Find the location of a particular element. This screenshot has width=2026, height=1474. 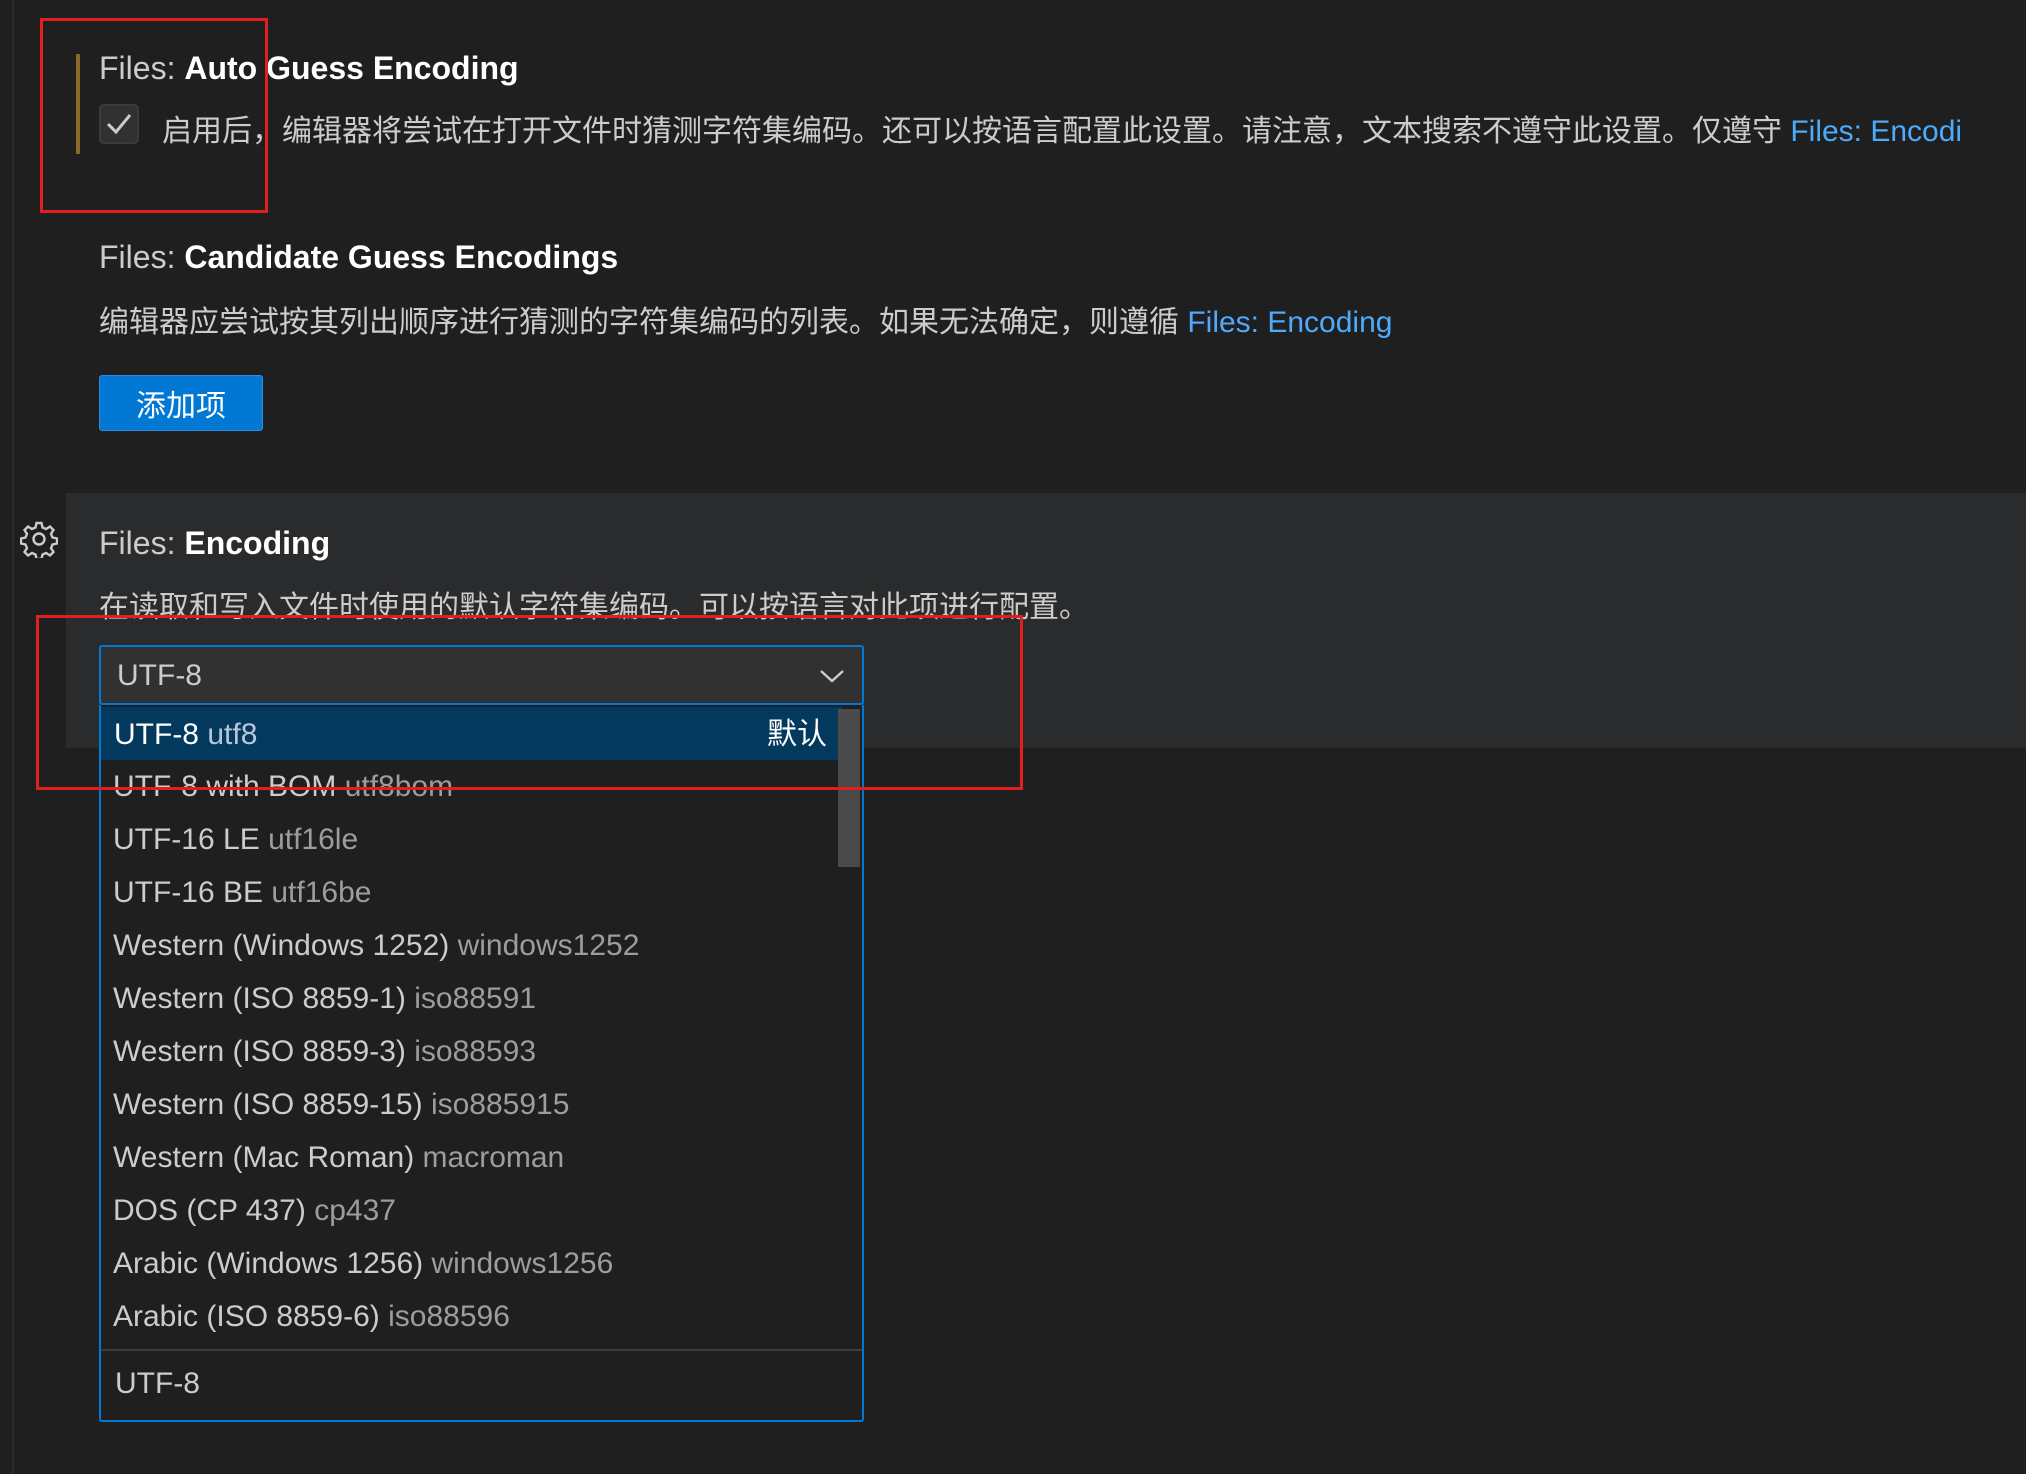

option-id: cp437 is located at coordinates (355, 1210).